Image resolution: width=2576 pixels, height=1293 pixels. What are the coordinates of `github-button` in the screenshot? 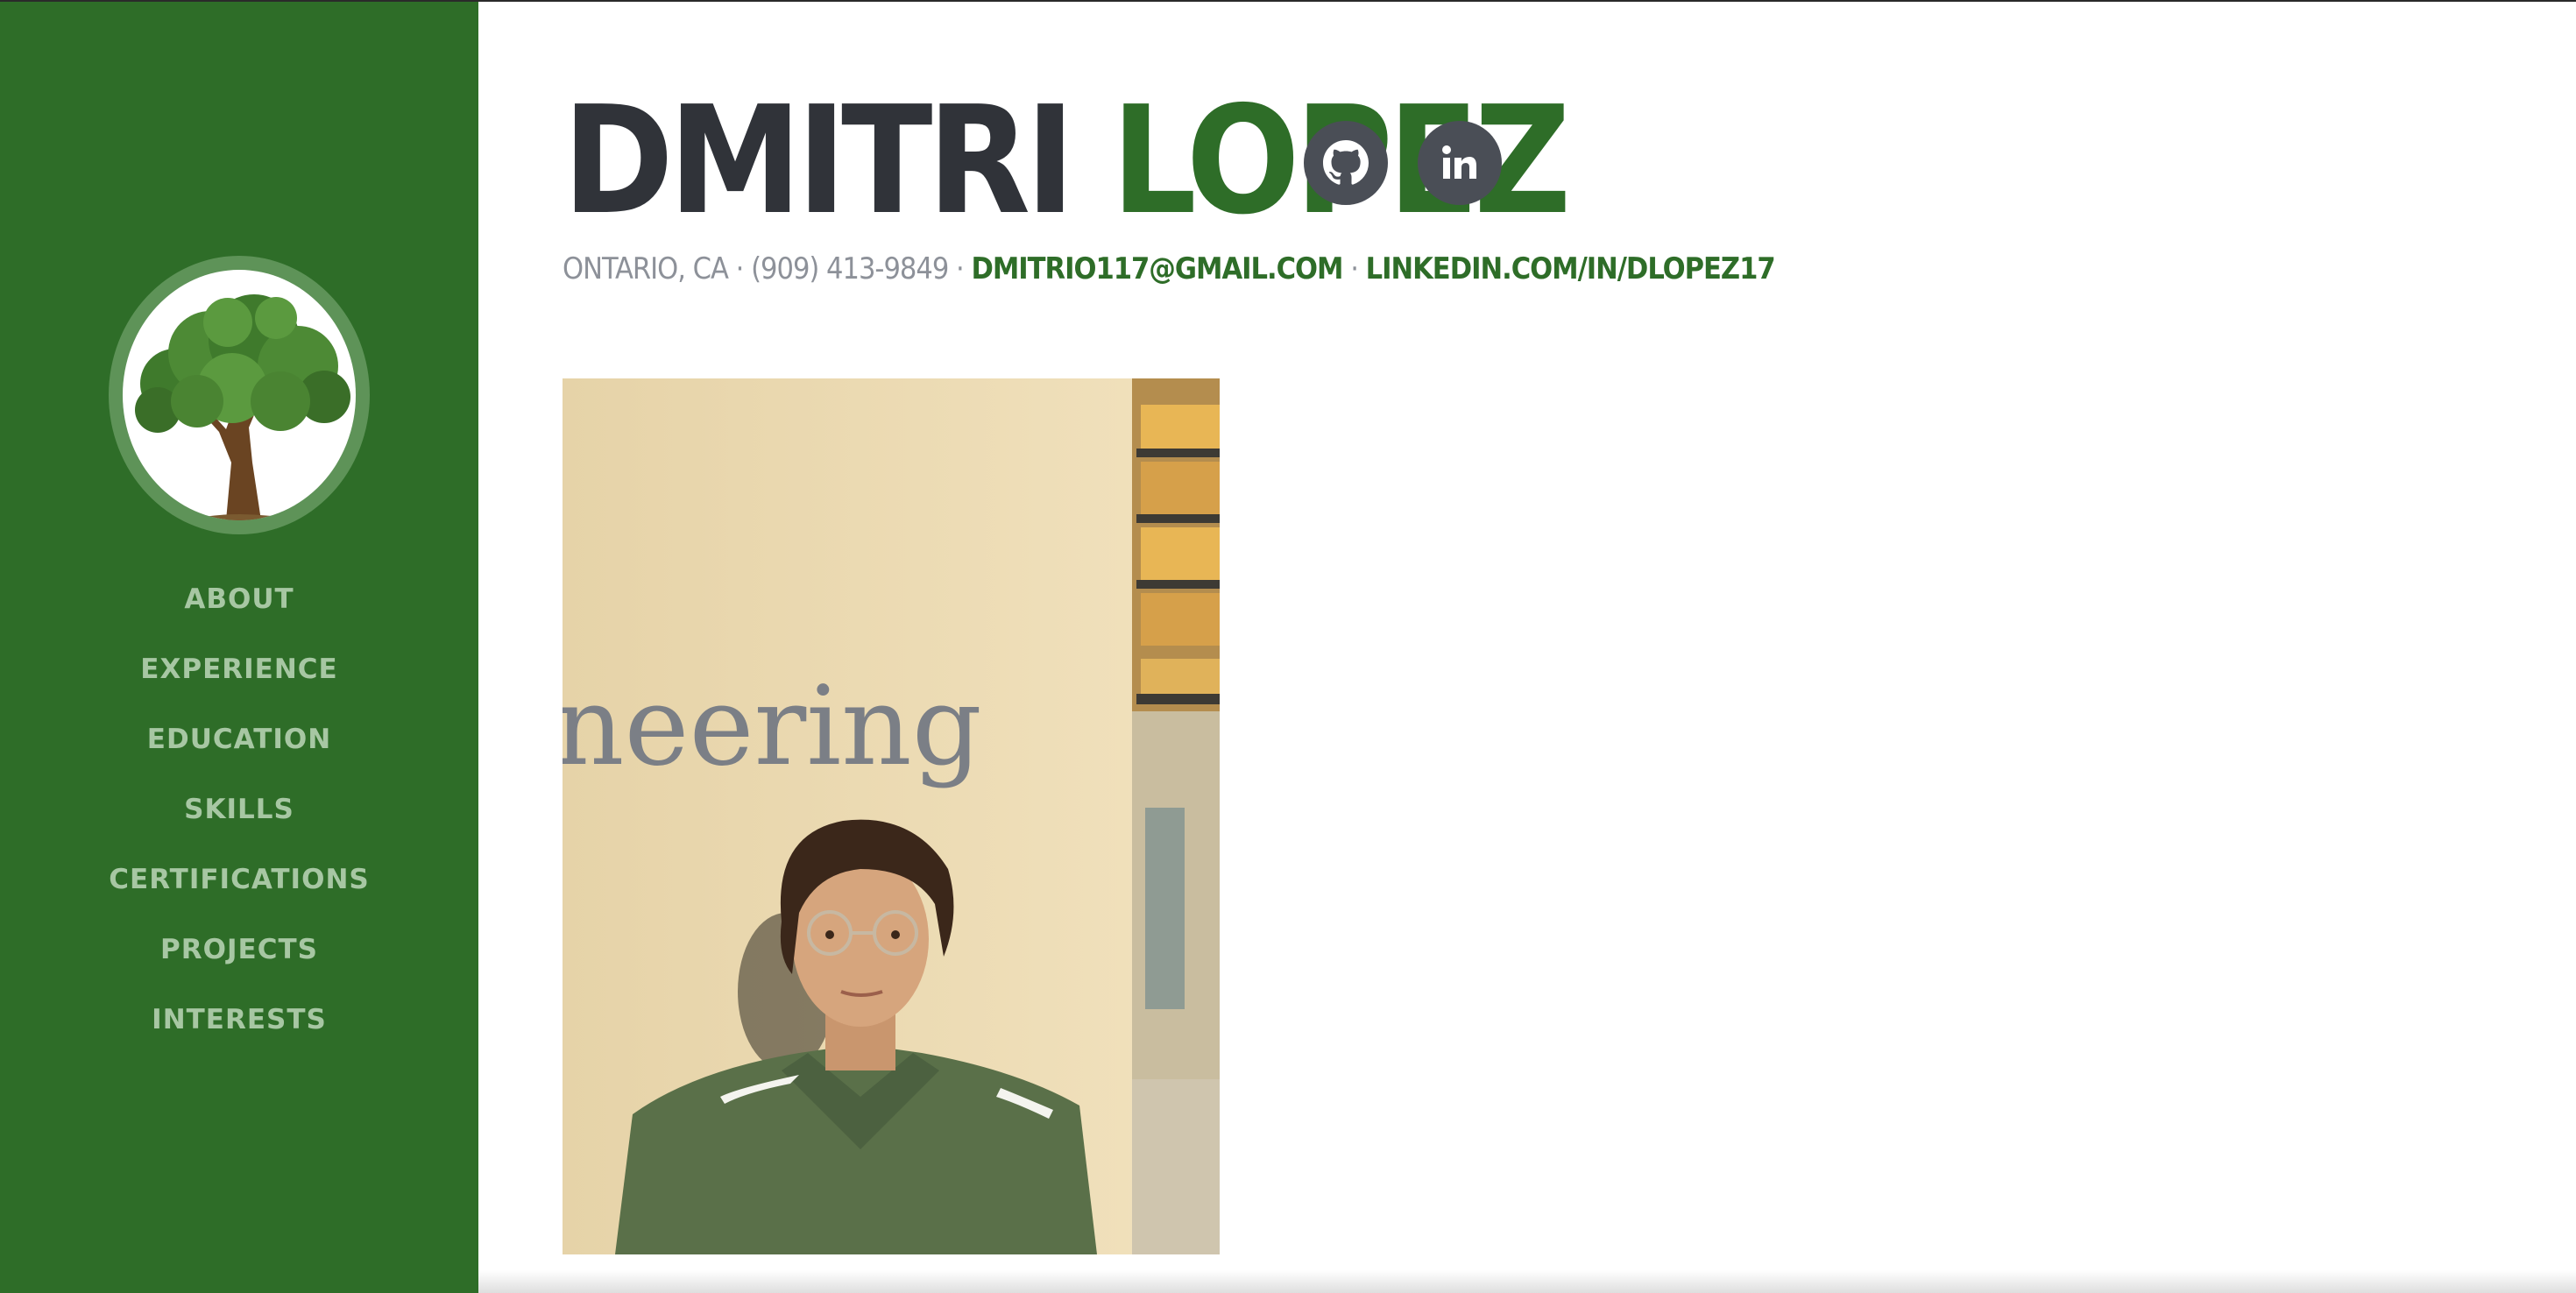 It's located at (1346, 163).